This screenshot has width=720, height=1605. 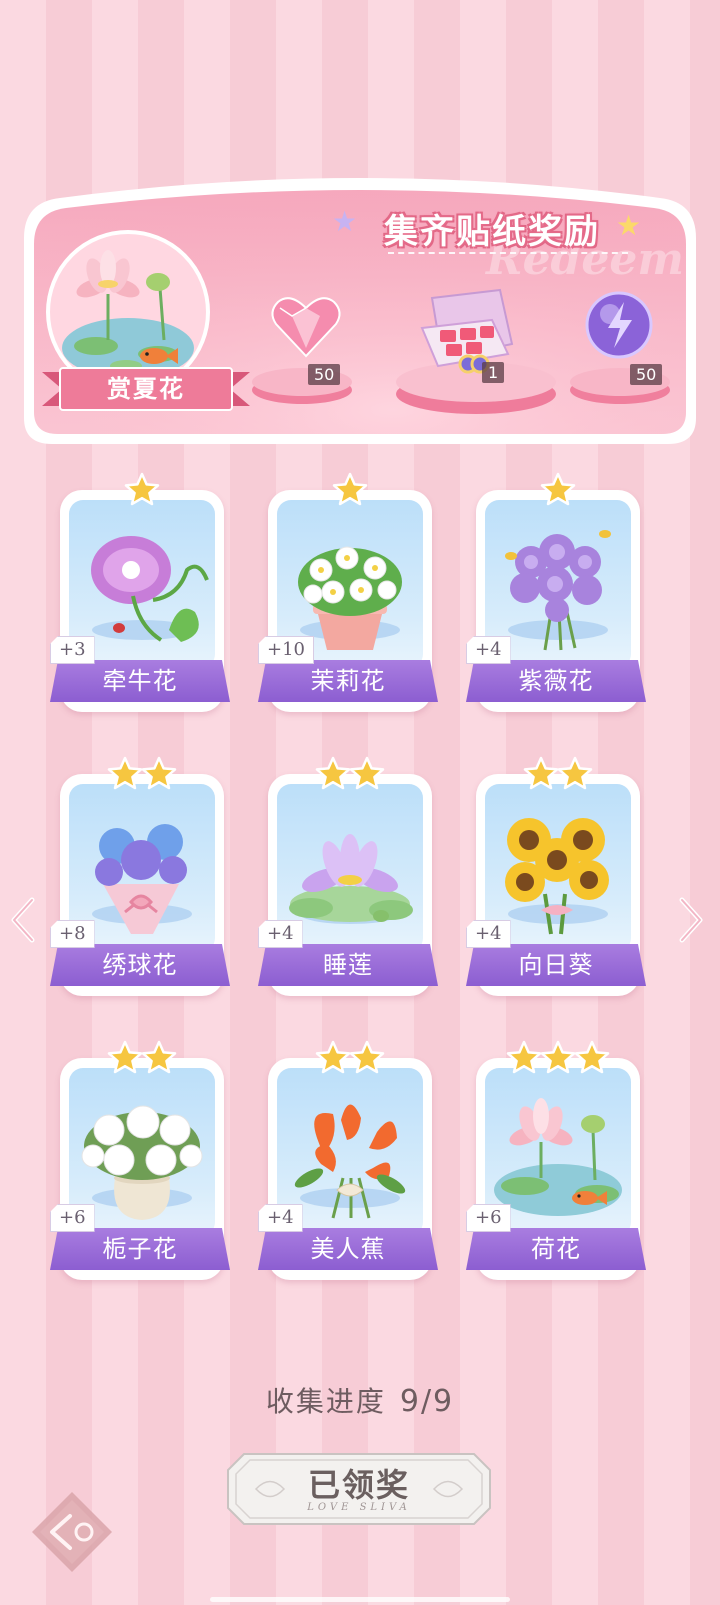 I want to click on previous-page-arrow-icon, so click(x=23, y=920).